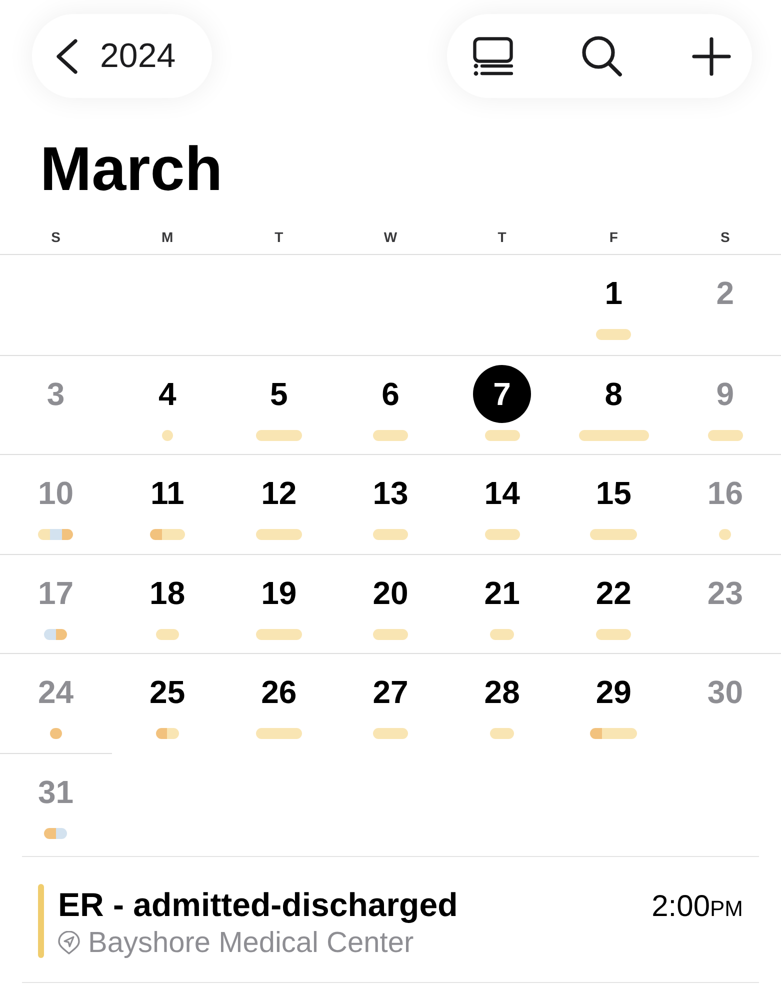  Describe the element at coordinates (613, 293) in the screenshot. I see `day-number: 1` at that location.